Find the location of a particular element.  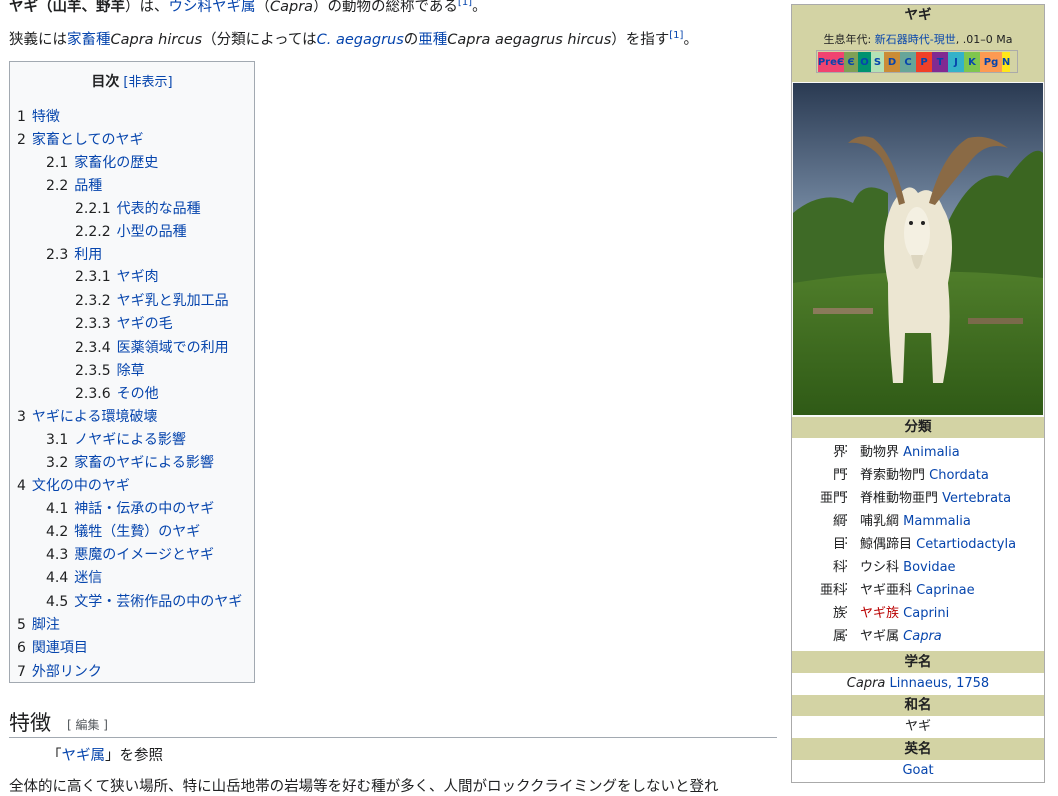

toc-item: 2.2.2 小型の品種 is located at coordinates (131, 231).